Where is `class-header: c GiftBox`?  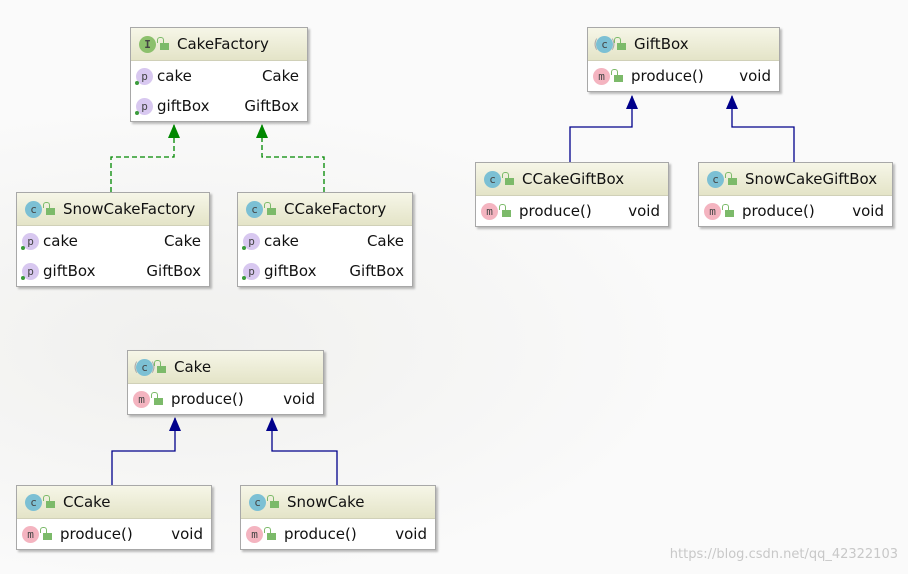 class-header: c GiftBox is located at coordinates (683, 44).